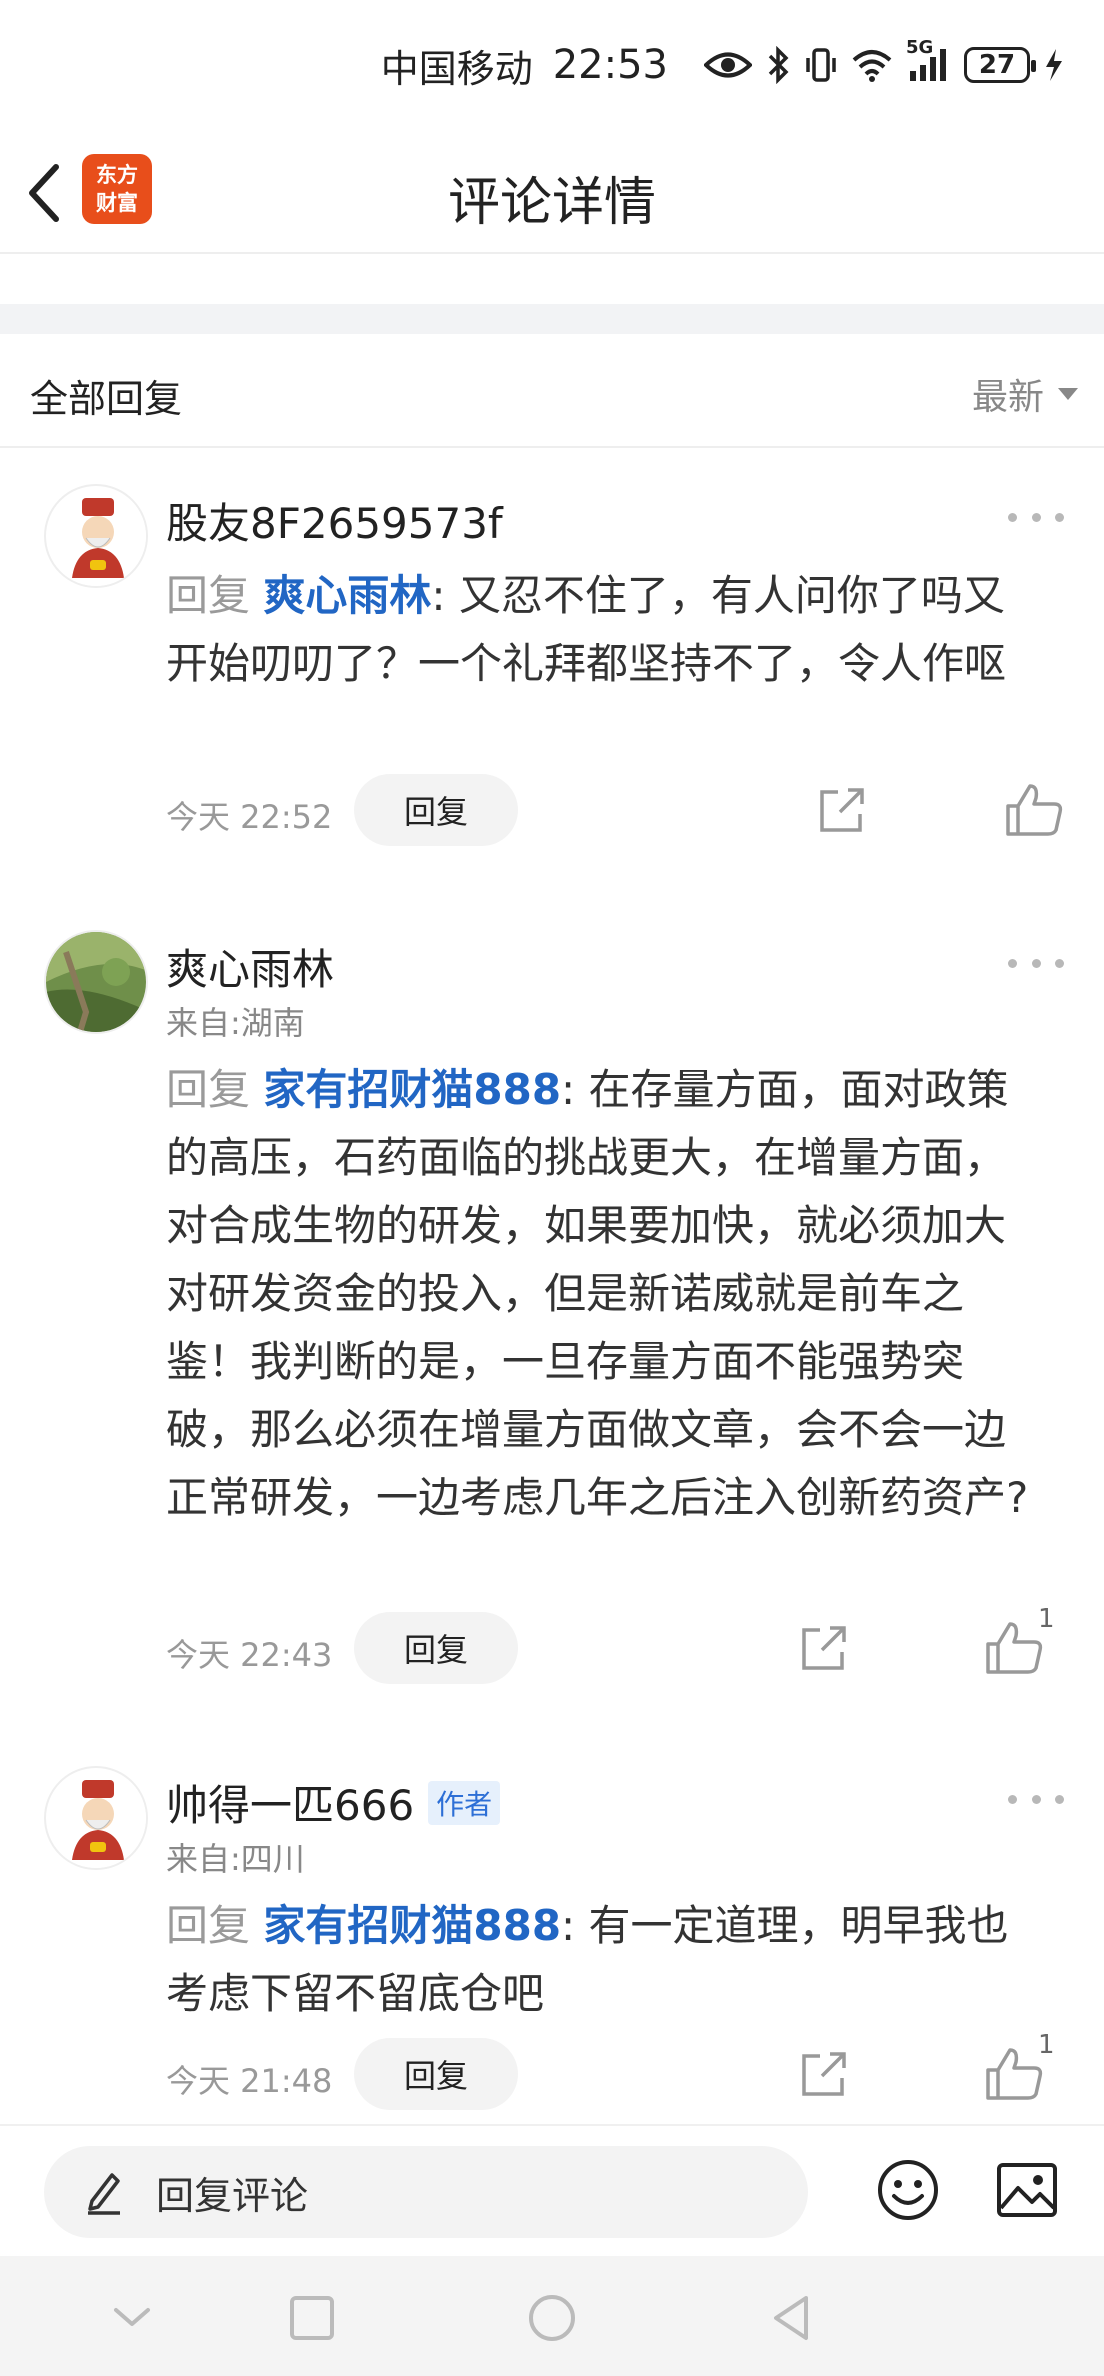  What do you see at coordinates (552, 391) in the screenshot?
I see `replies-header: 全部回复 最新` at bounding box center [552, 391].